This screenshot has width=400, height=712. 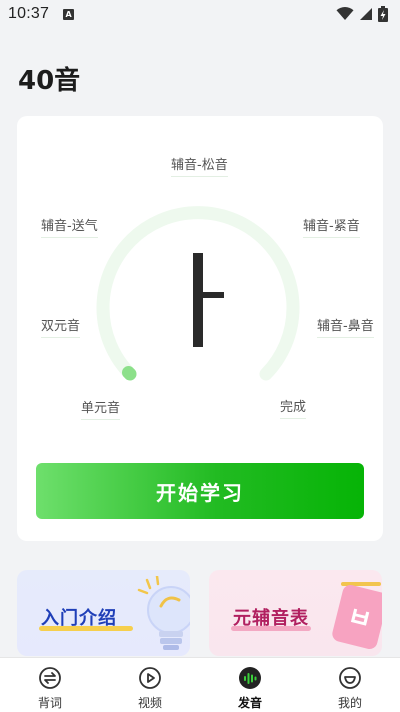 I want to click on chart-icon: ㅂ, so click(x=357, y=616).